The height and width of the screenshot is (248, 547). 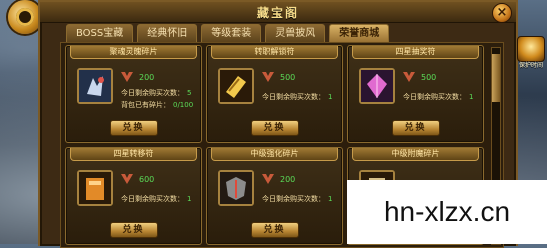 What do you see at coordinates (156, 93) in the screenshot?
I see `daily-limit-text: 今日剩余购买次数： 5` at bounding box center [156, 93].